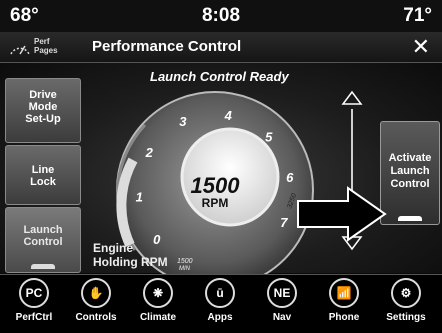  I want to click on launch-control-button: Launch Control, so click(43, 240).